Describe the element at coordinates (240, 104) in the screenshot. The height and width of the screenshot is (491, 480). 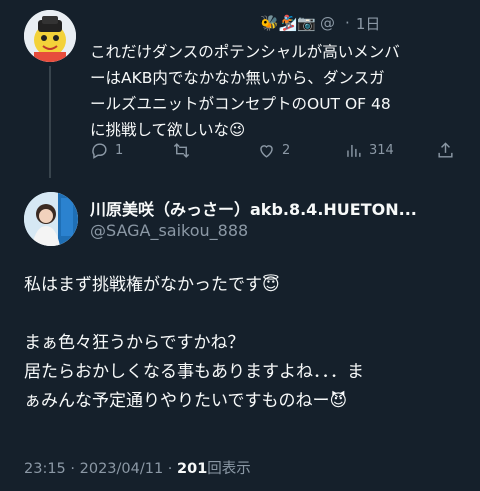
I see `tweet-line: ールズユニットがコンセプトのOUT OF 48` at that location.